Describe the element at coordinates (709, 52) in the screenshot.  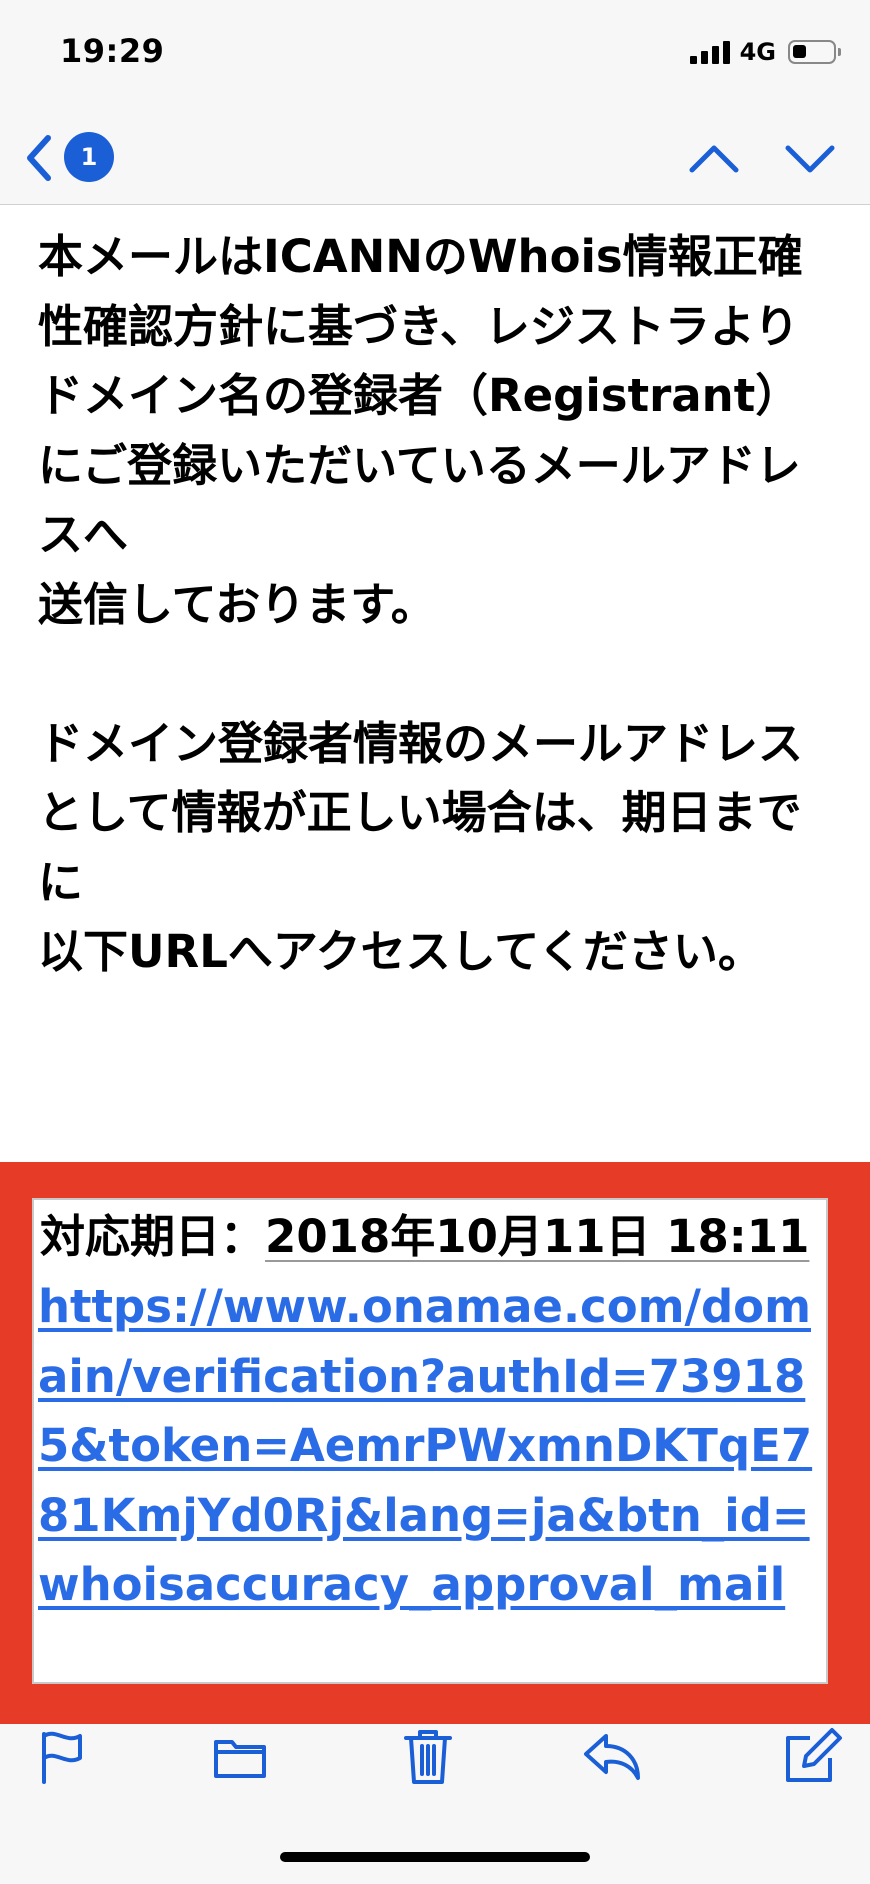
I see `signal-icon` at that location.